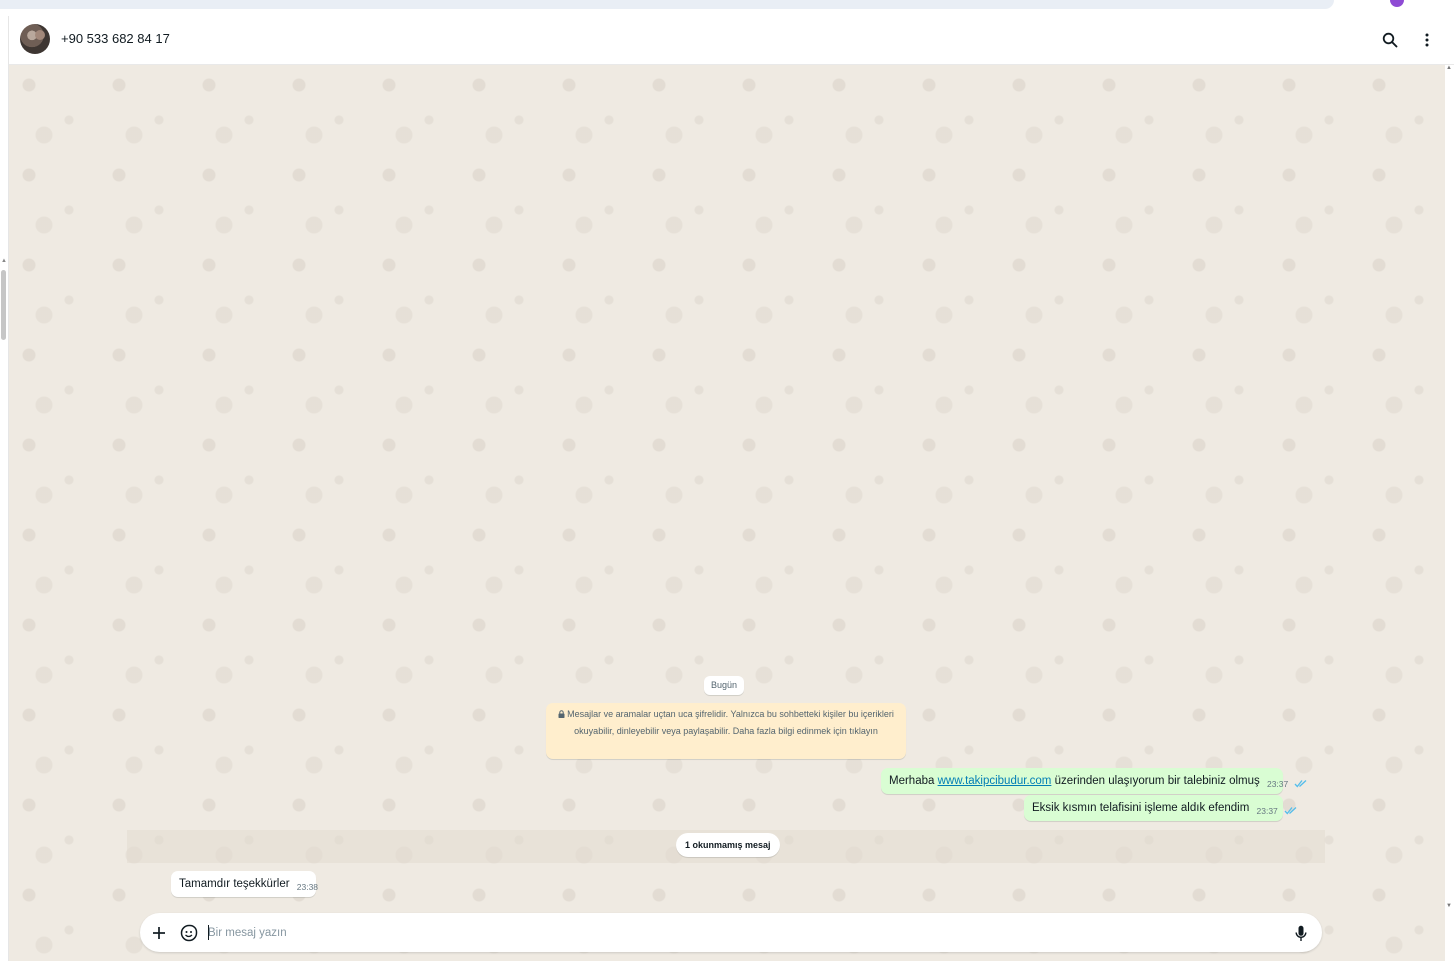  I want to click on plus-icon, so click(159, 933).